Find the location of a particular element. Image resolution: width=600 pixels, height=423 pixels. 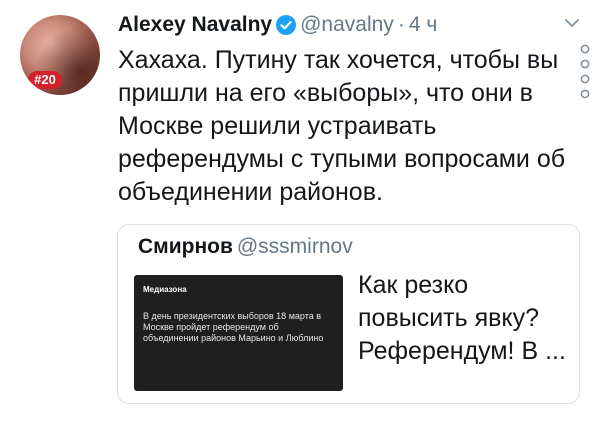

quoted-tweet-header: Смирнов @sssmirnov is located at coordinates (245, 247).